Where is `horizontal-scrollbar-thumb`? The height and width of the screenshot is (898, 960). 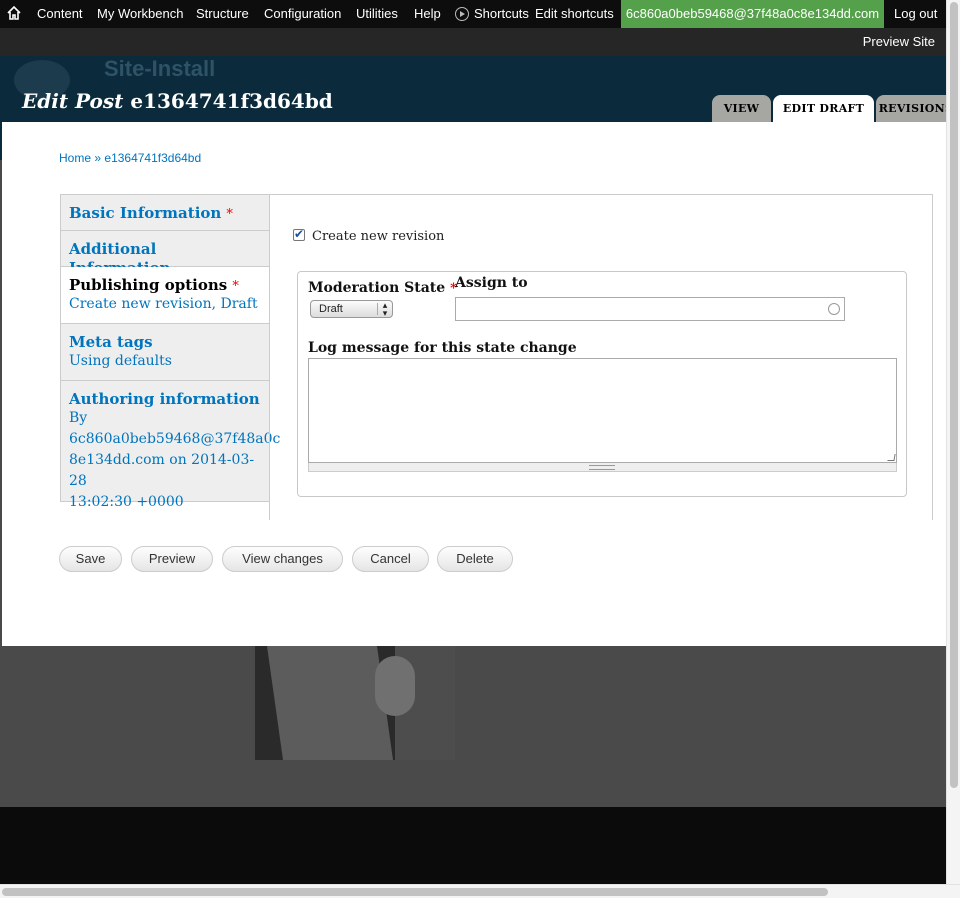 horizontal-scrollbar-thumb is located at coordinates (415, 892).